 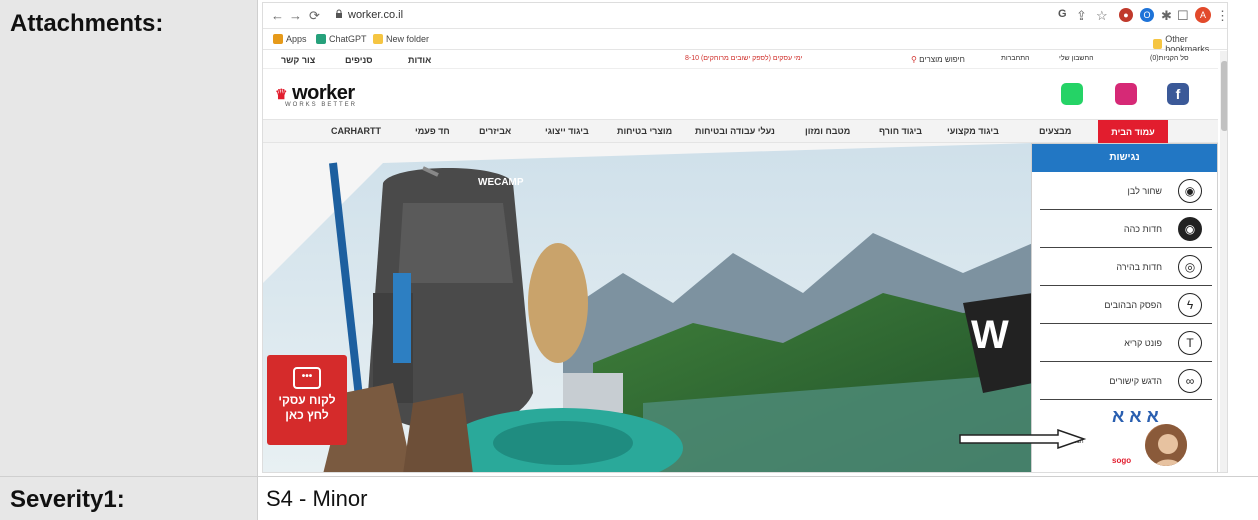 What do you see at coordinates (277, 15) in the screenshot?
I see `back-icon: ←` at bounding box center [277, 15].